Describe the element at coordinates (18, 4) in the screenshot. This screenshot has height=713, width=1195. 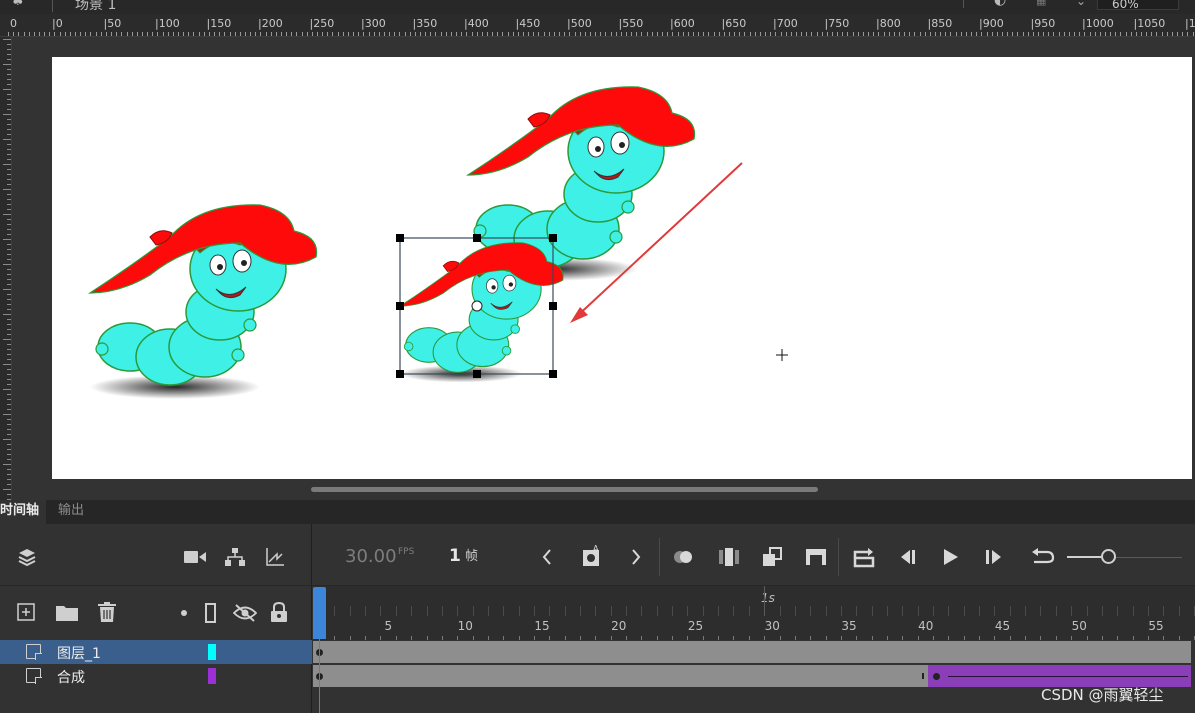
I see `scene-icon: ♣` at that location.